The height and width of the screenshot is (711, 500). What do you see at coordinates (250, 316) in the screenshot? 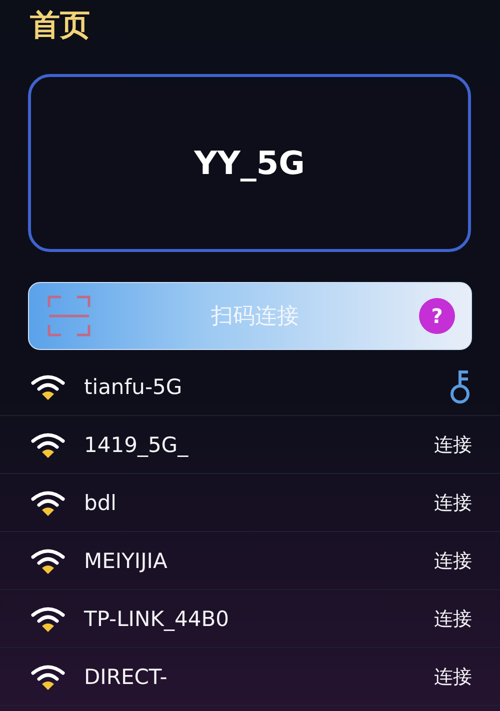
I see `scan-connect-button: 扫码连接 ?` at bounding box center [250, 316].